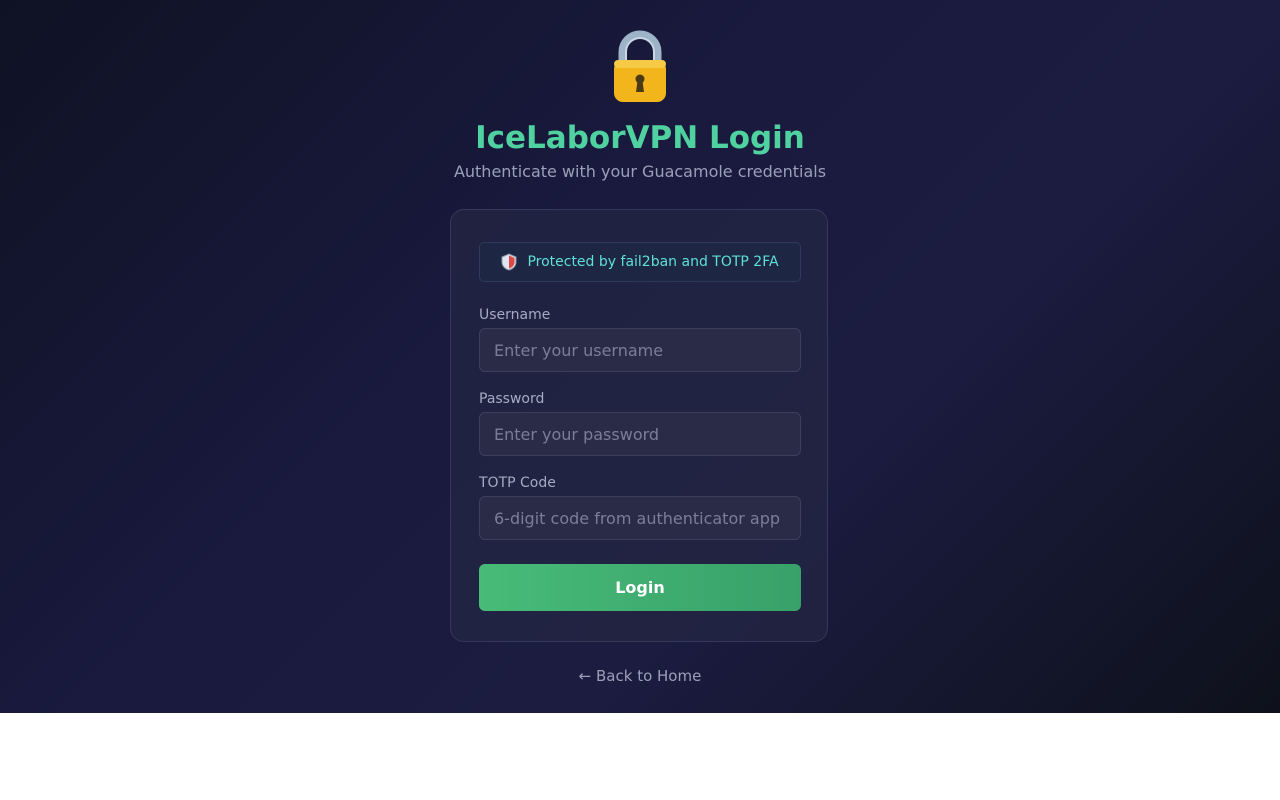 Image resolution: width=1280 pixels, height=800 pixels. I want to click on security-notice-text: Protected by fail2ban and TOTP 2FA, so click(653, 262).